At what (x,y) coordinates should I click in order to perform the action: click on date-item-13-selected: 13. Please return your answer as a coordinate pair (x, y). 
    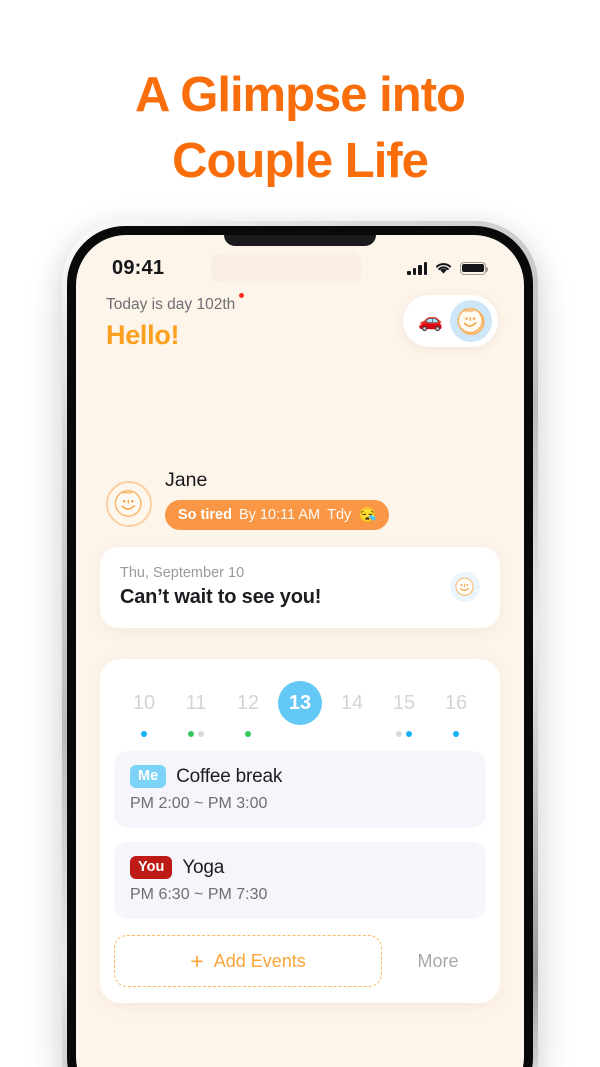
    Looking at the image, I should click on (300, 709).